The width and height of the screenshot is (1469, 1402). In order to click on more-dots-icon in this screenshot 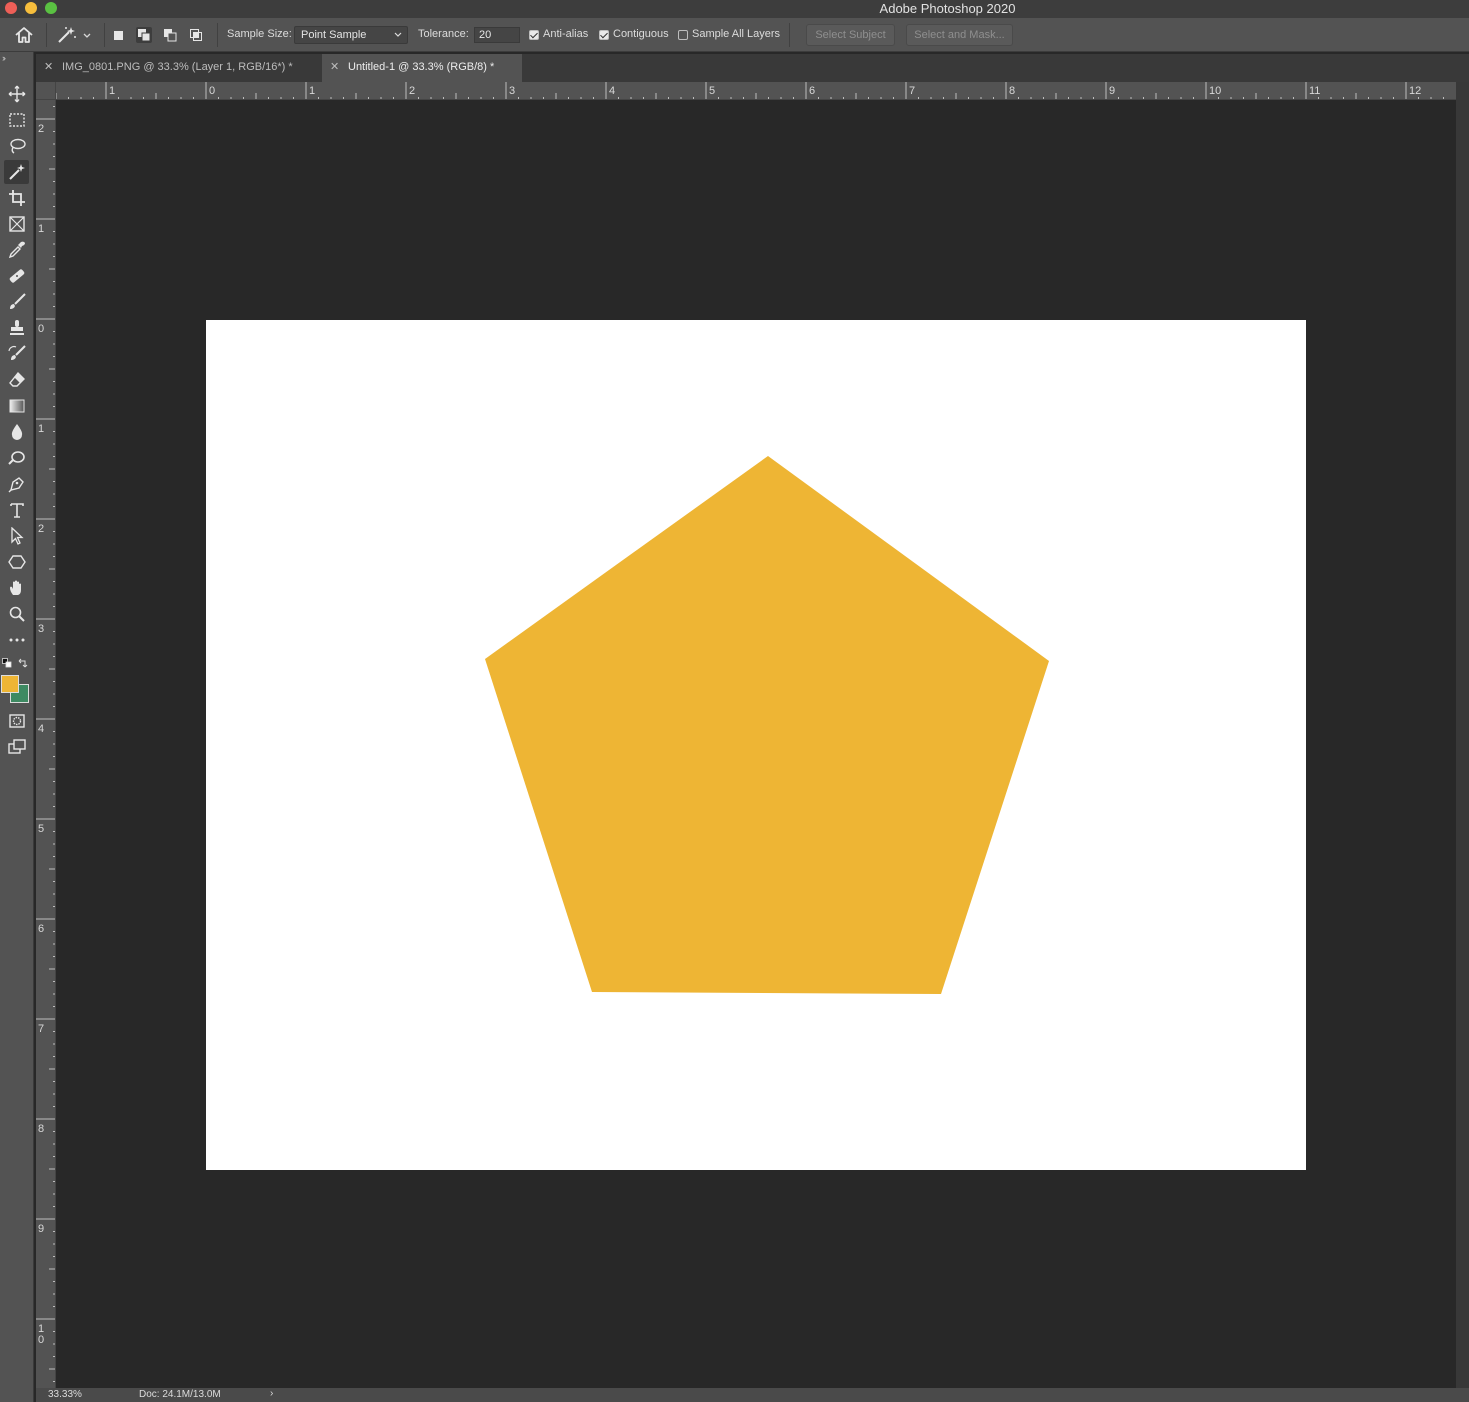, I will do `click(16, 640)`.